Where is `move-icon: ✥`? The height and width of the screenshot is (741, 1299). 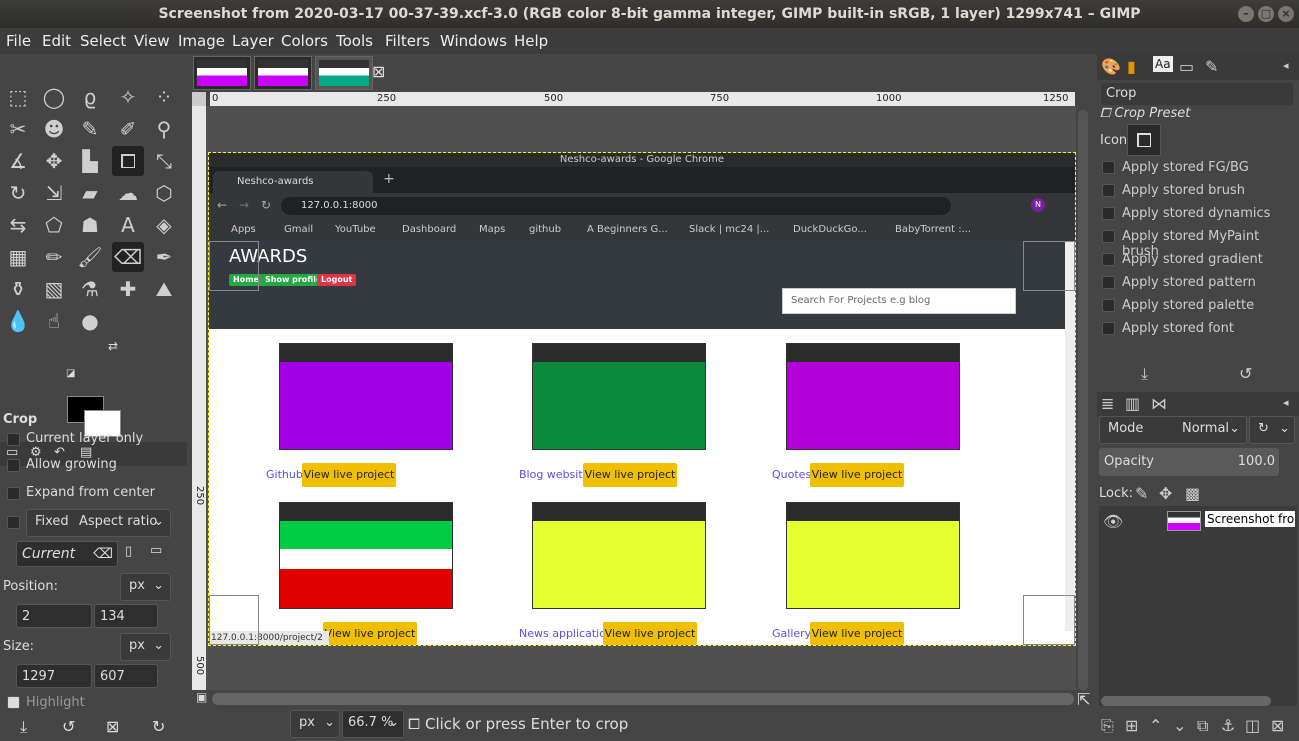
move-icon: ✥ is located at coordinates (54, 161).